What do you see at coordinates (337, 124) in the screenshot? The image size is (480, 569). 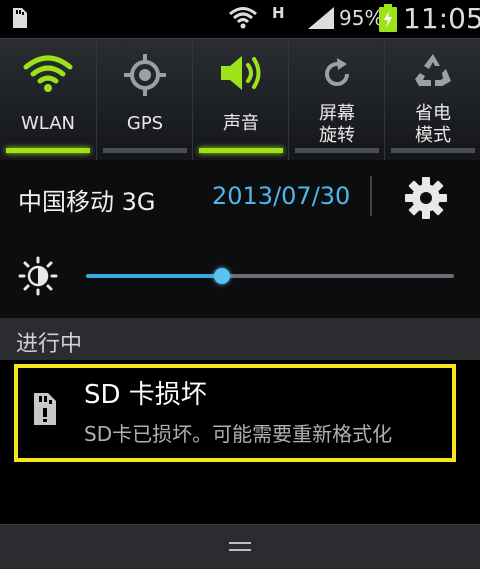 I see `toggle-label: 屏幕 旋转` at bounding box center [337, 124].